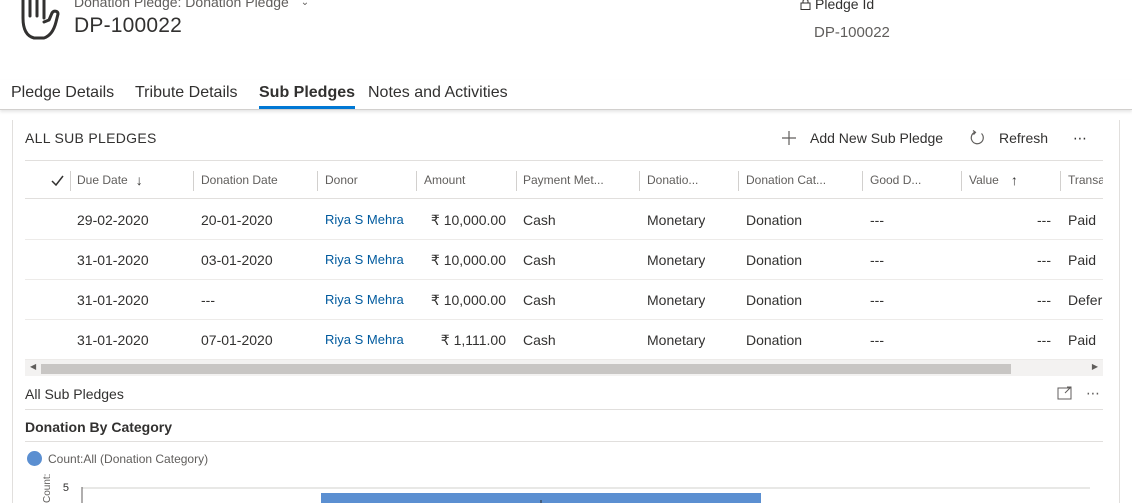  I want to click on pledge-id-field-label: Pledge Id, so click(837, 6).